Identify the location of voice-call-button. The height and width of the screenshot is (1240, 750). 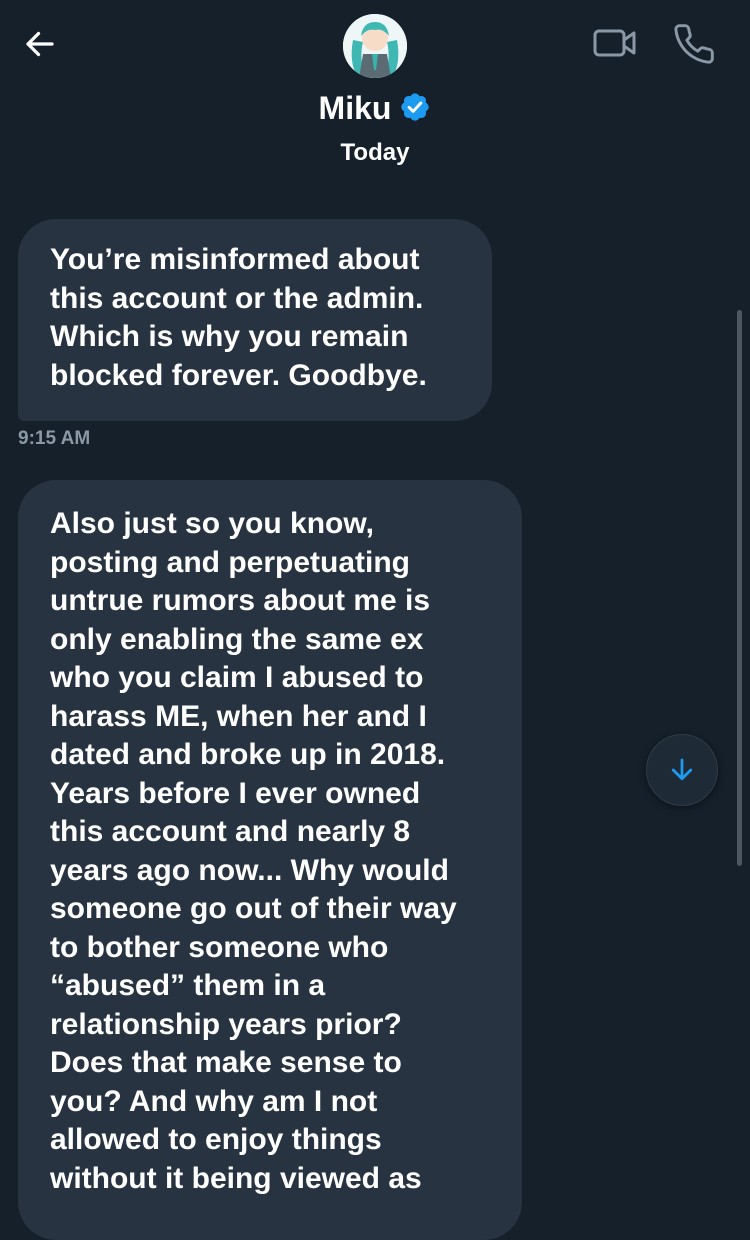
(694, 44).